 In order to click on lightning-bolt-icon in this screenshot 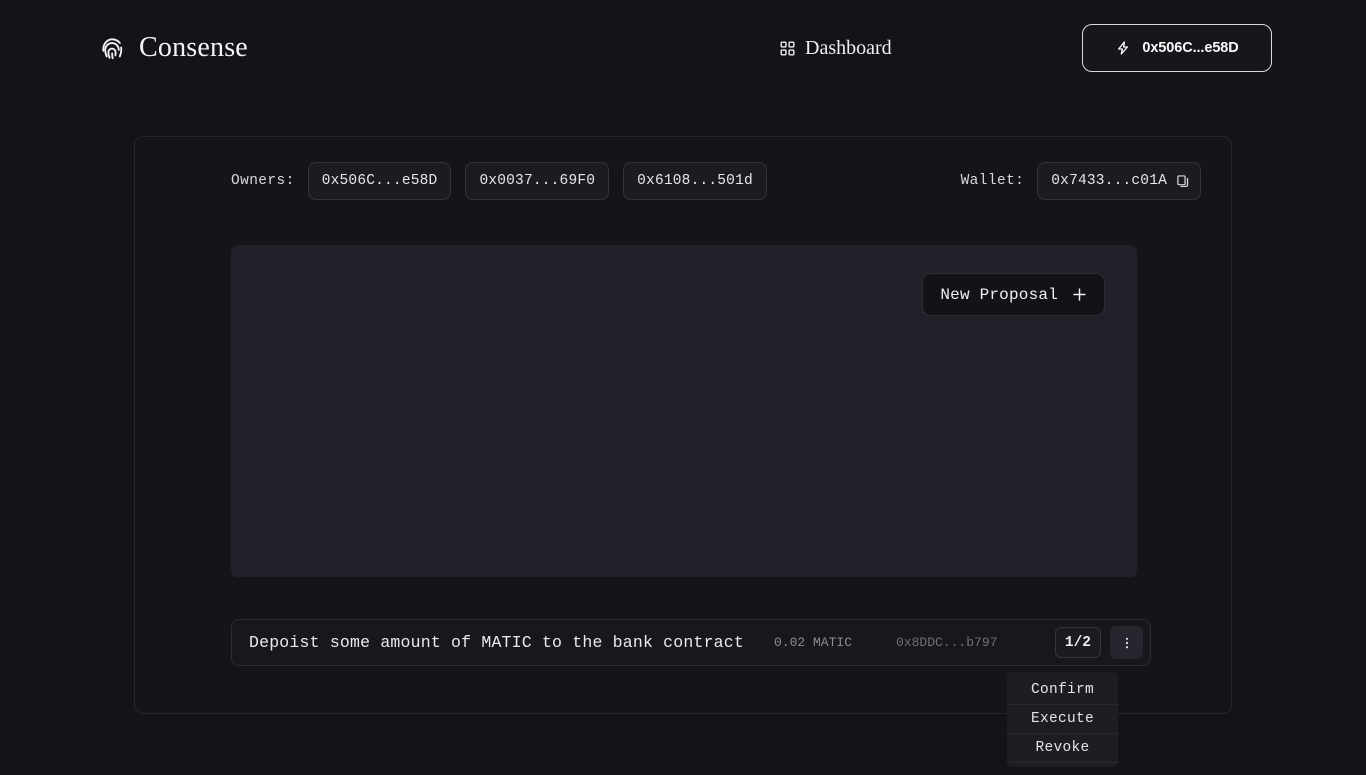, I will do `click(1123, 48)`.